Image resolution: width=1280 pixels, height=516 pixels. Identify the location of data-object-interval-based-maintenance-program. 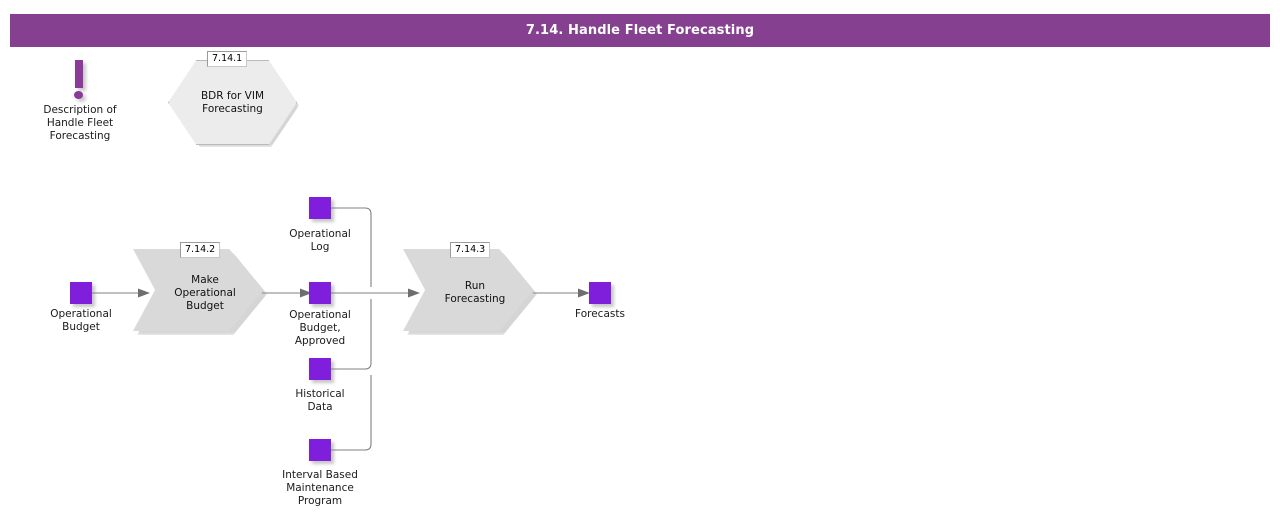
(320, 450).